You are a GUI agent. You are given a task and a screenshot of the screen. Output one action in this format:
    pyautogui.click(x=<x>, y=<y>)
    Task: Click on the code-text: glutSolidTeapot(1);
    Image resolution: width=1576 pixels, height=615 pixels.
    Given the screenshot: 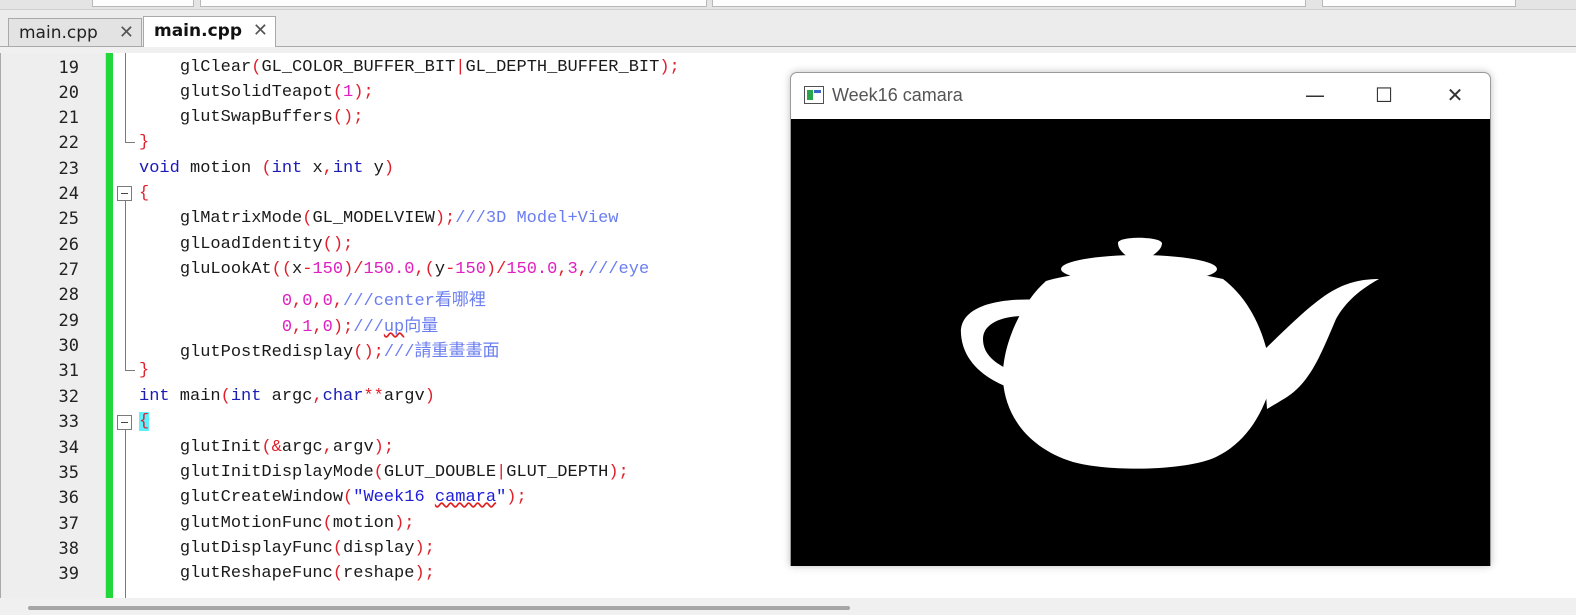 What is the action you would take?
    pyautogui.click(x=276, y=92)
    